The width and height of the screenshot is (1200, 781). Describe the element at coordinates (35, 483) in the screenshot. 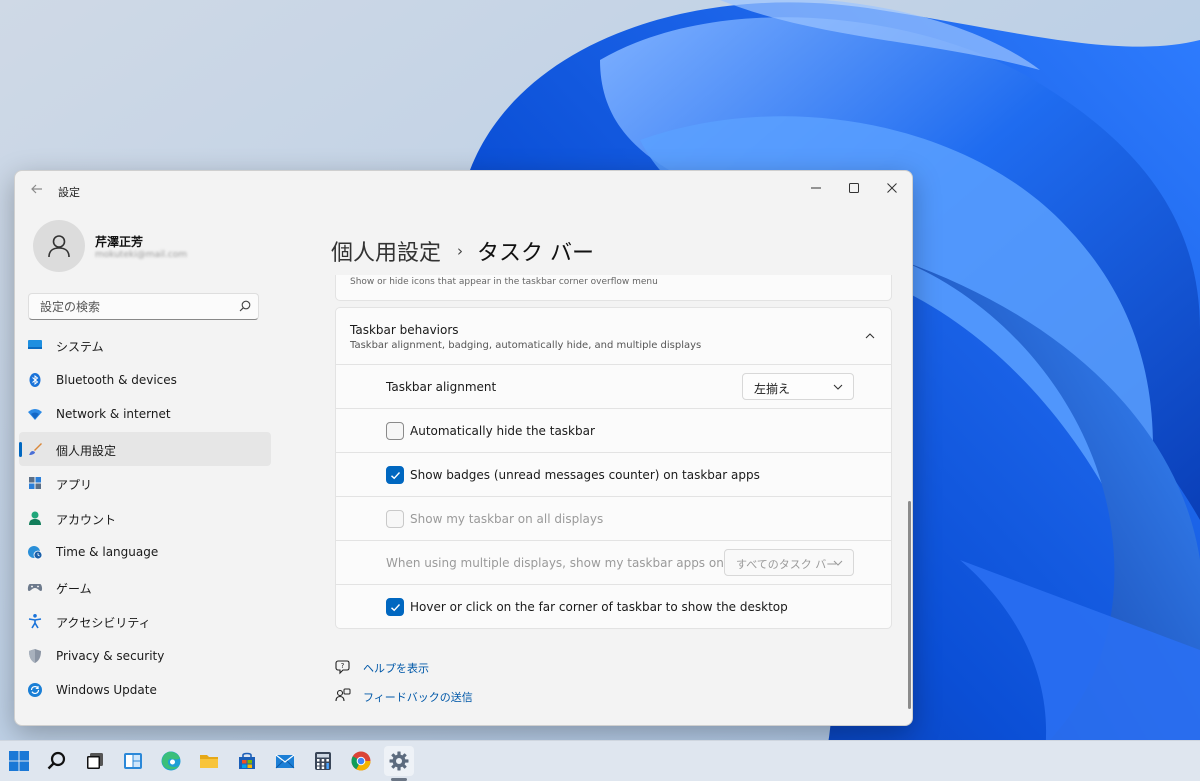

I see `apps-icon` at that location.